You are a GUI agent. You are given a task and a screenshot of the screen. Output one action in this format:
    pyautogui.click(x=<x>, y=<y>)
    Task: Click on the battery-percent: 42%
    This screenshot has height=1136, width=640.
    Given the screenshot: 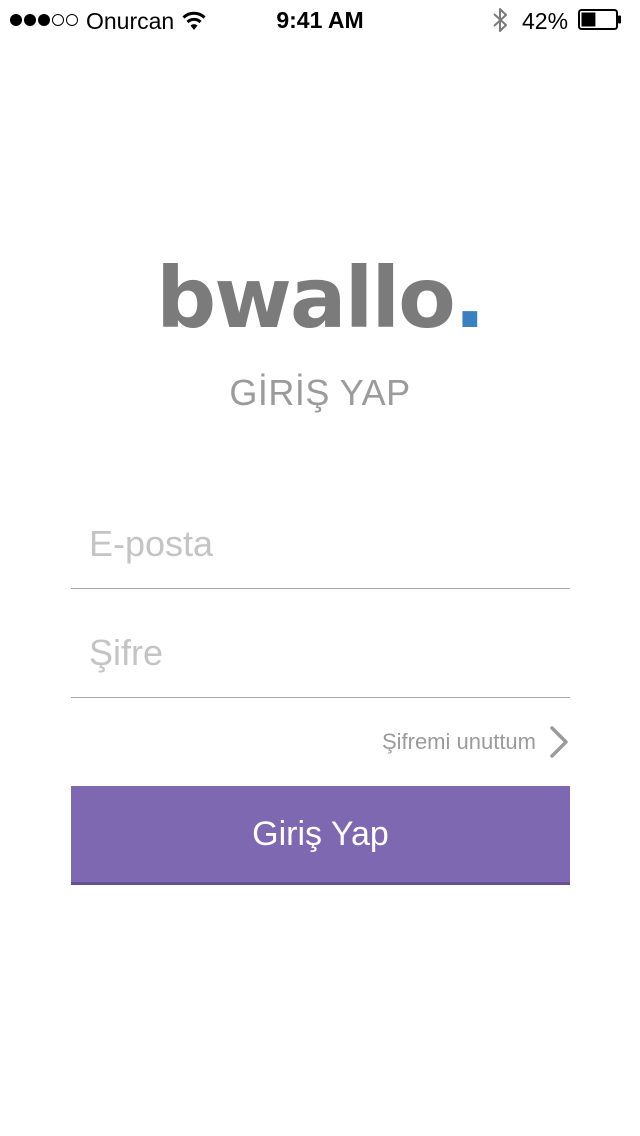 What is the action you would take?
    pyautogui.click(x=545, y=21)
    